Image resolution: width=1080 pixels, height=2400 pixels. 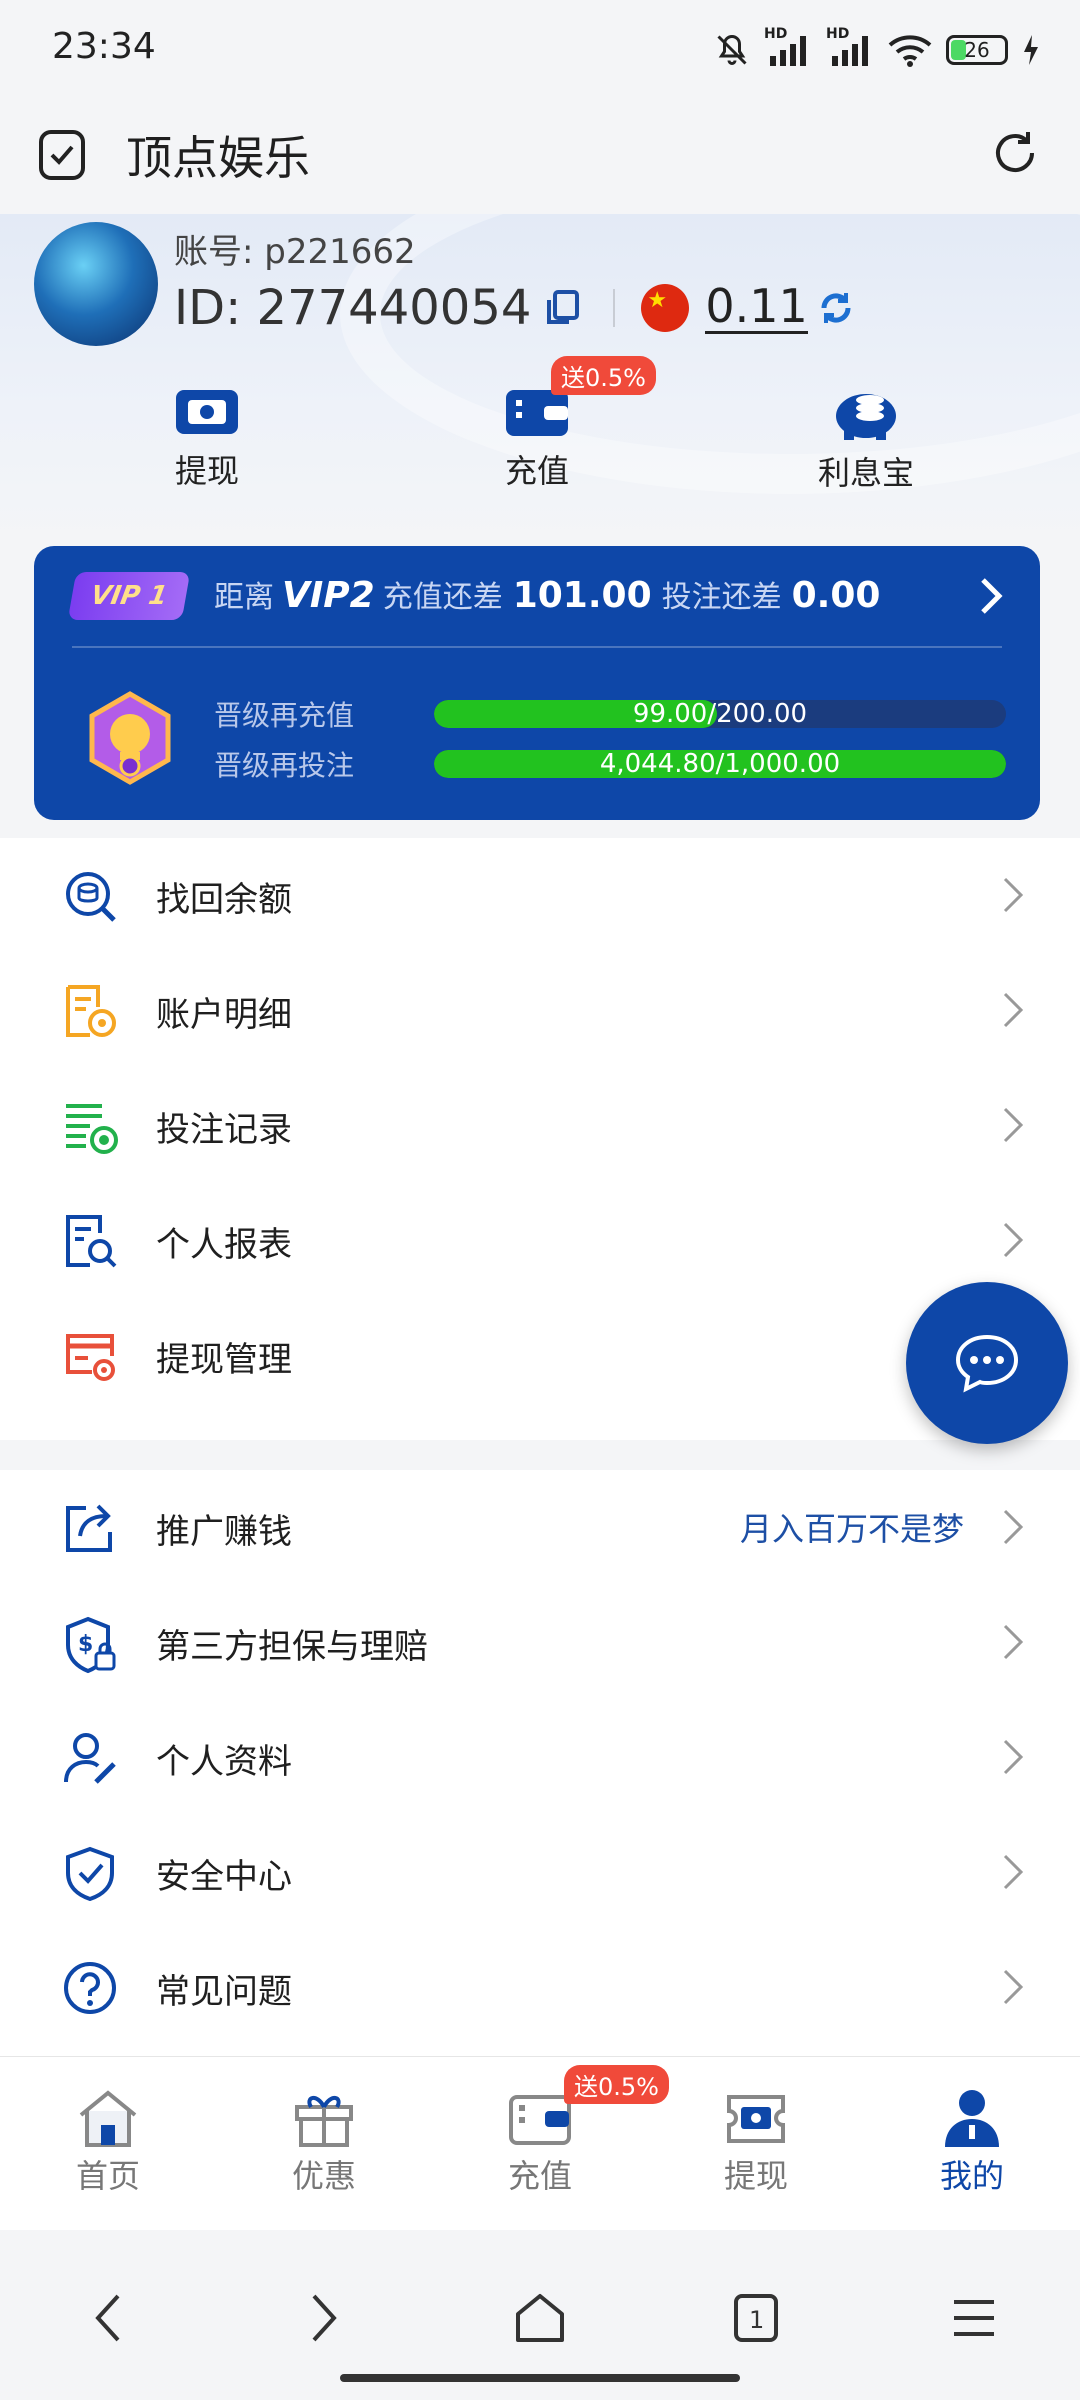 I want to click on tab-label: 我的, so click(x=971, y=2176).